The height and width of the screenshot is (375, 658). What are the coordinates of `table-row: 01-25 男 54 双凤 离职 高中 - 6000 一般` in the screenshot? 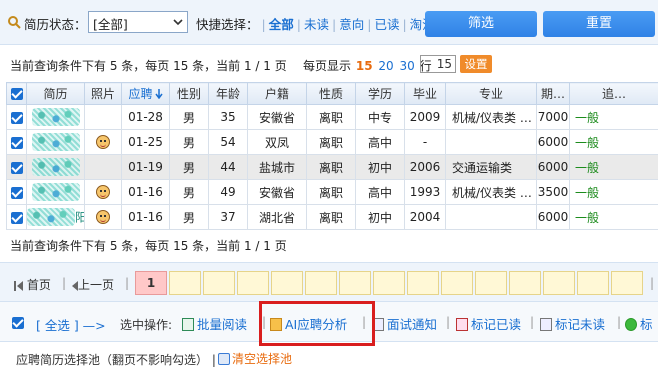 It's located at (332, 142).